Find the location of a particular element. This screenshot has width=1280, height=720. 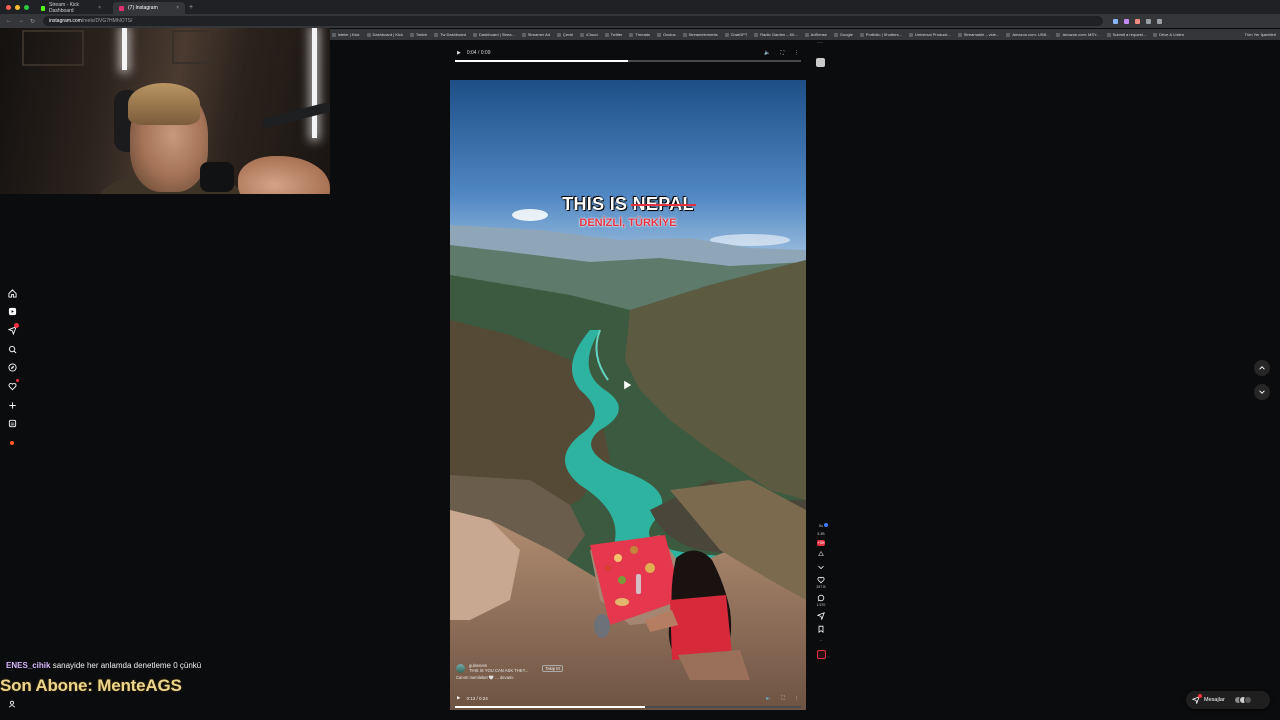

previous-reel-button is located at coordinates (1262, 368).